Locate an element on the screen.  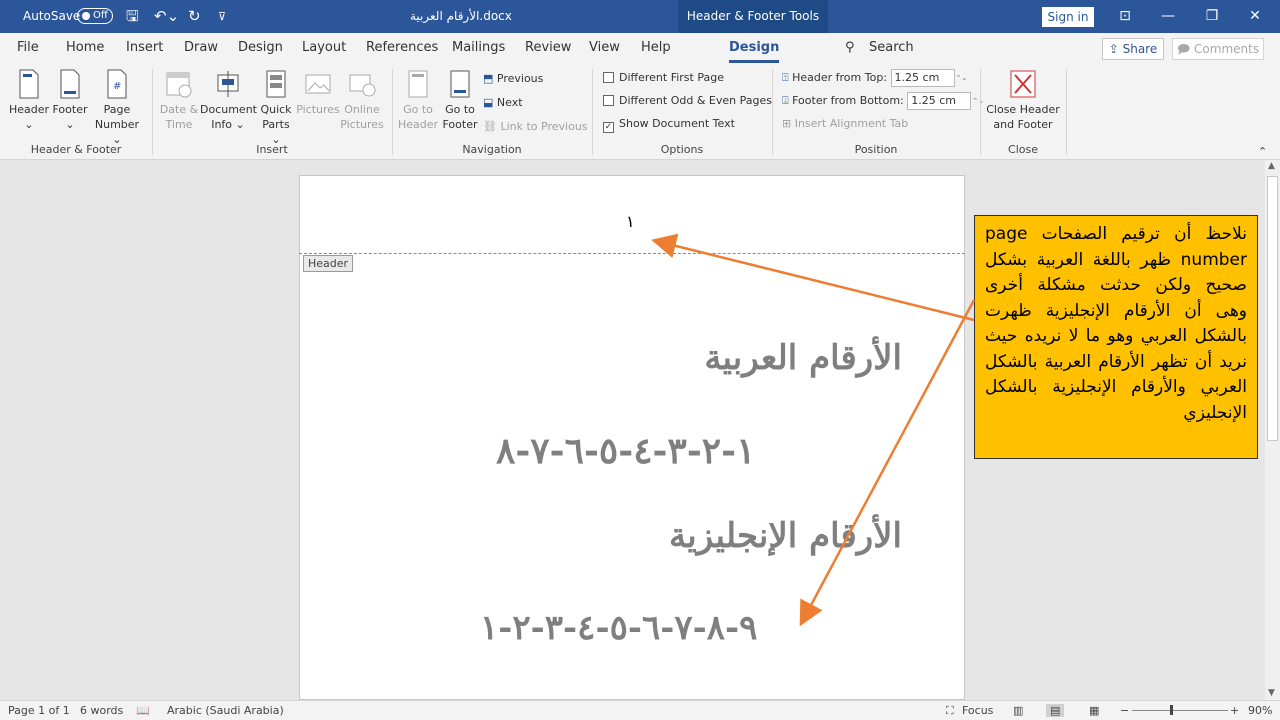
scrollbar-thumb is located at coordinates (1272, 308).